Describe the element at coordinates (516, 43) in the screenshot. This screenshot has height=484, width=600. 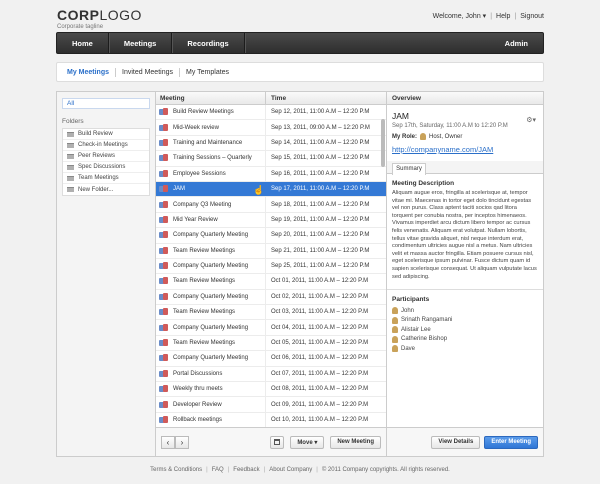
I see `nav-admin: Admin` at that location.